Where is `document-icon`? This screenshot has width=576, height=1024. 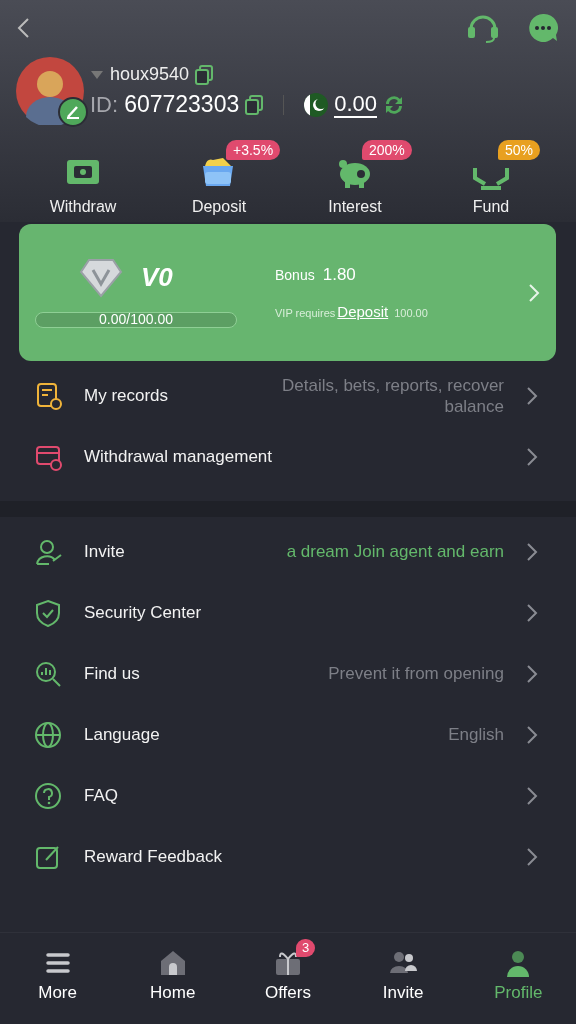
document-icon is located at coordinates (48, 395).